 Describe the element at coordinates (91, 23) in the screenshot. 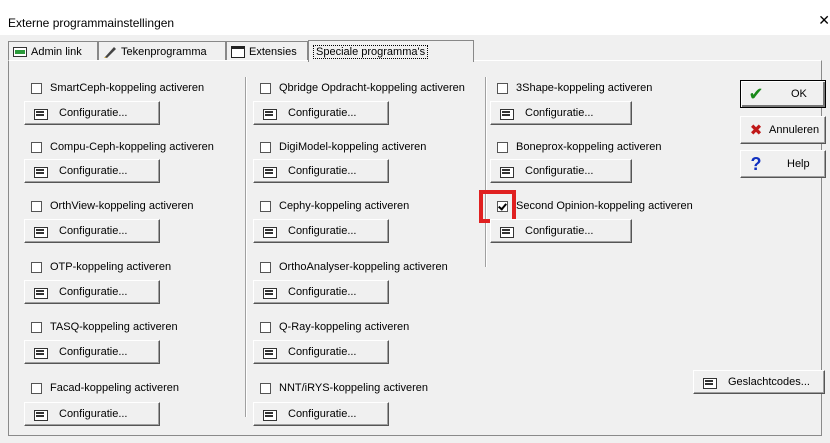

I see `window-title: Externe programmainstellingen` at that location.